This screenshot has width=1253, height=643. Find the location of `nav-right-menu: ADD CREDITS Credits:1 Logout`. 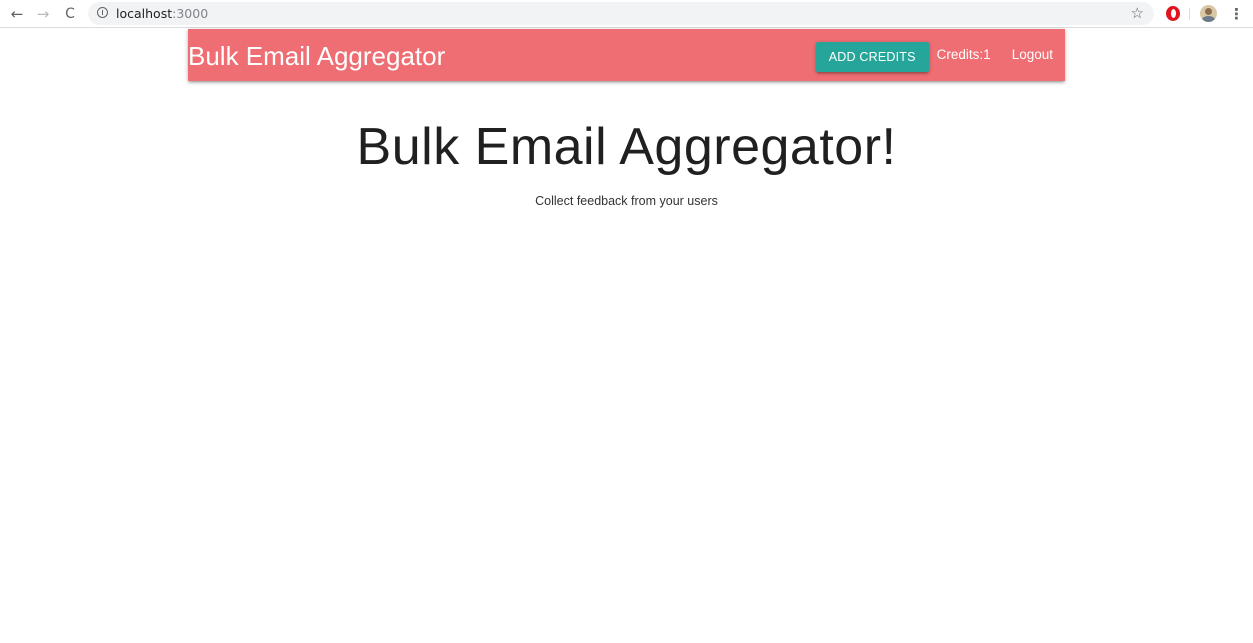

nav-right-menu: ADD CREDITS Credits:1 Logout is located at coordinates (940, 55).